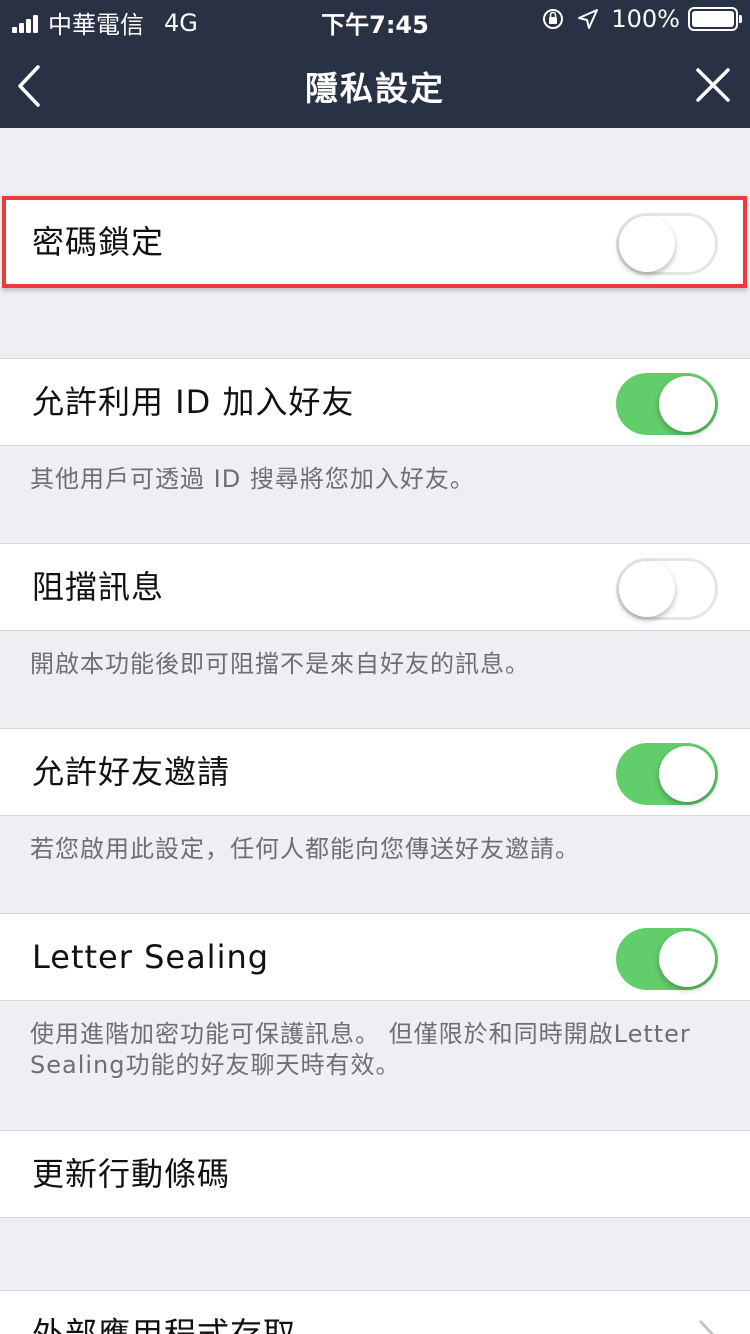 This screenshot has width=750, height=1334. Describe the element at coordinates (360, 1034) in the screenshot. I see `setting-description-line-1: 使用進階加密功能可保護訊息。 但僅限於和同時開啟Letter` at that location.